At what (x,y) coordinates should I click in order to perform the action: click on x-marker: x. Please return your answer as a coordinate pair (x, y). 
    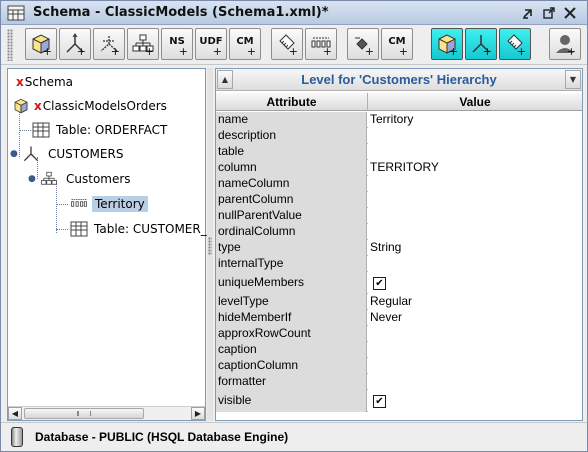
    Looking at the image, I should click on (20, 82).